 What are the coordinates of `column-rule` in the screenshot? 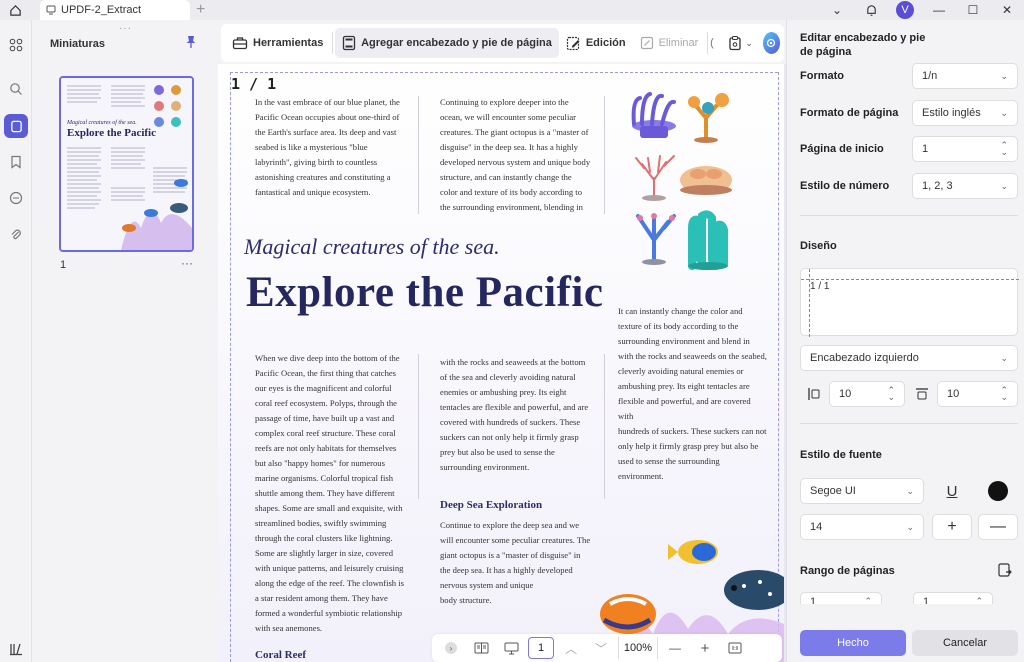 It's located at (418, 155).